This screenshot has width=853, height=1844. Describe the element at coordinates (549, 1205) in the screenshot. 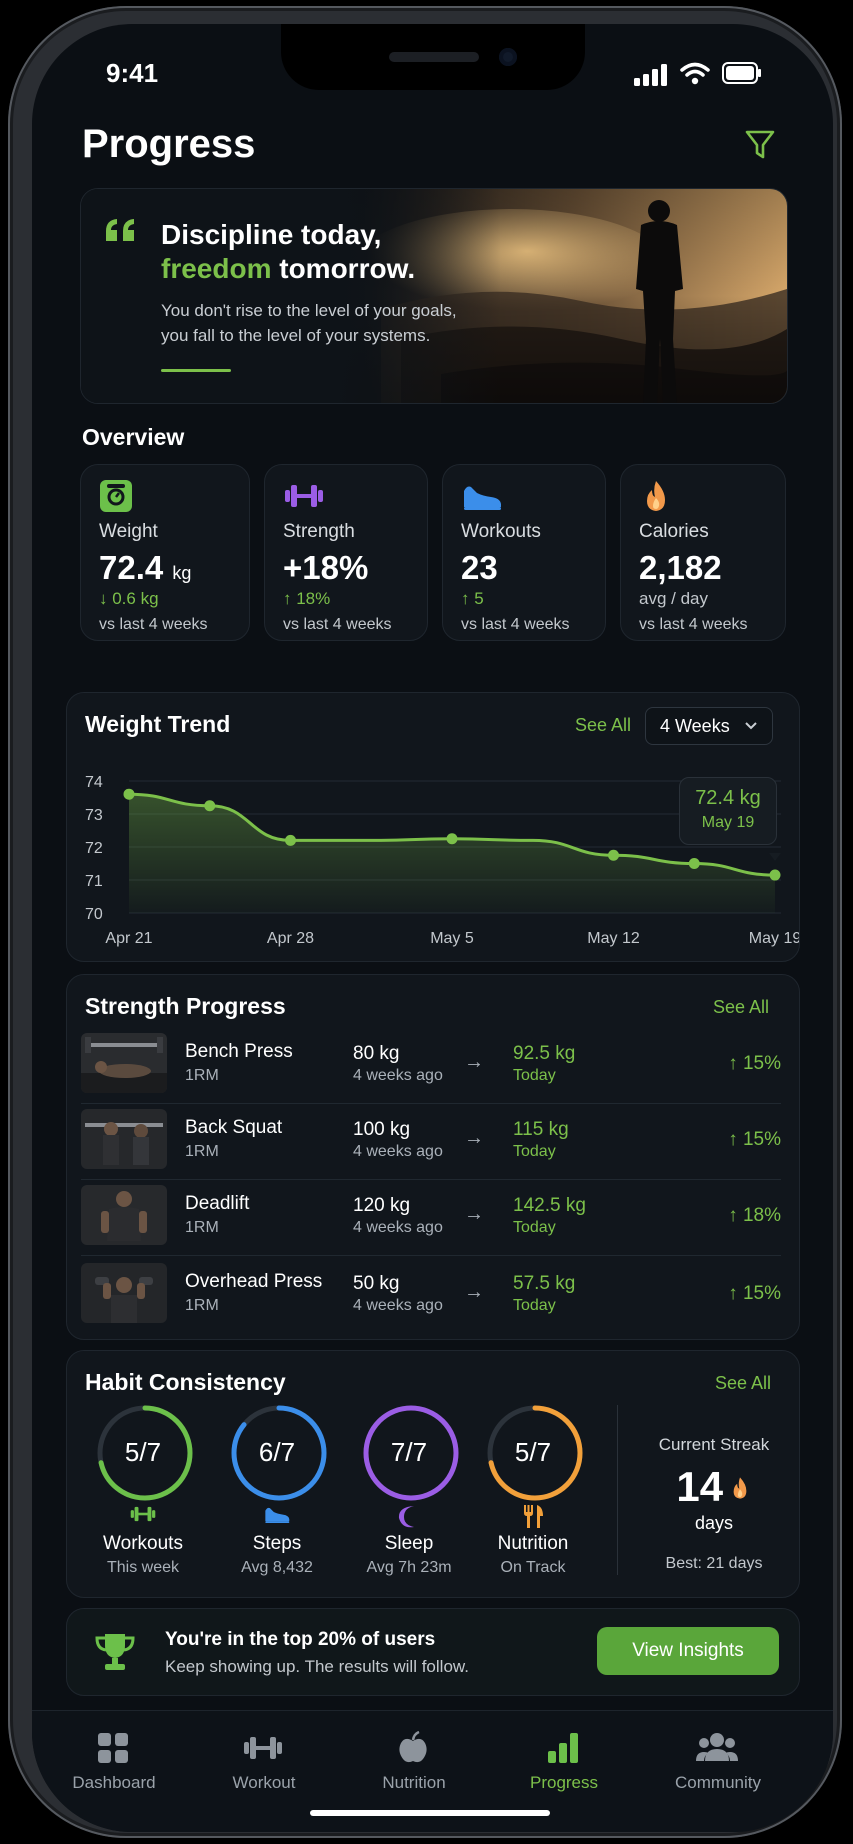

I see `exercise-new: 142.5 kg` at that location.